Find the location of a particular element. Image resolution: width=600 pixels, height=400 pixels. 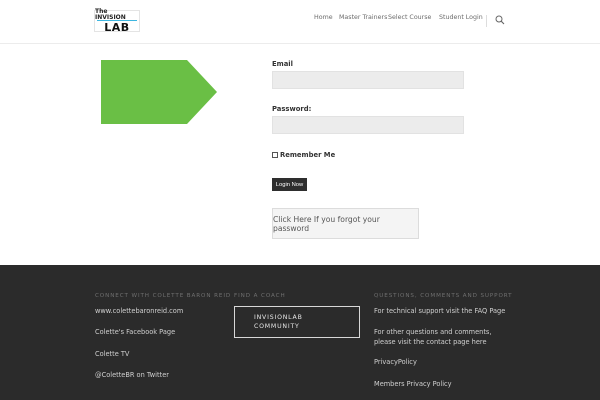

footer-link-faq: For technical support visit the FAQ Page is located at coordinates (439, 312).